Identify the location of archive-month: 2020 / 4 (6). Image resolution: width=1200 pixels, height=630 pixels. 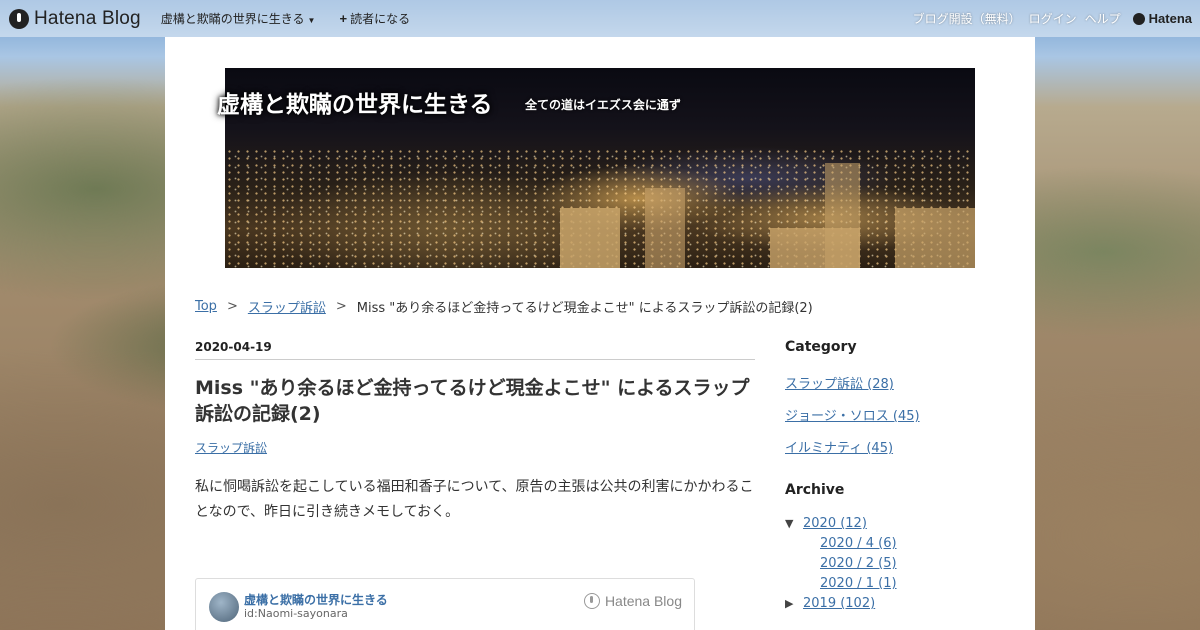
(917, 543).